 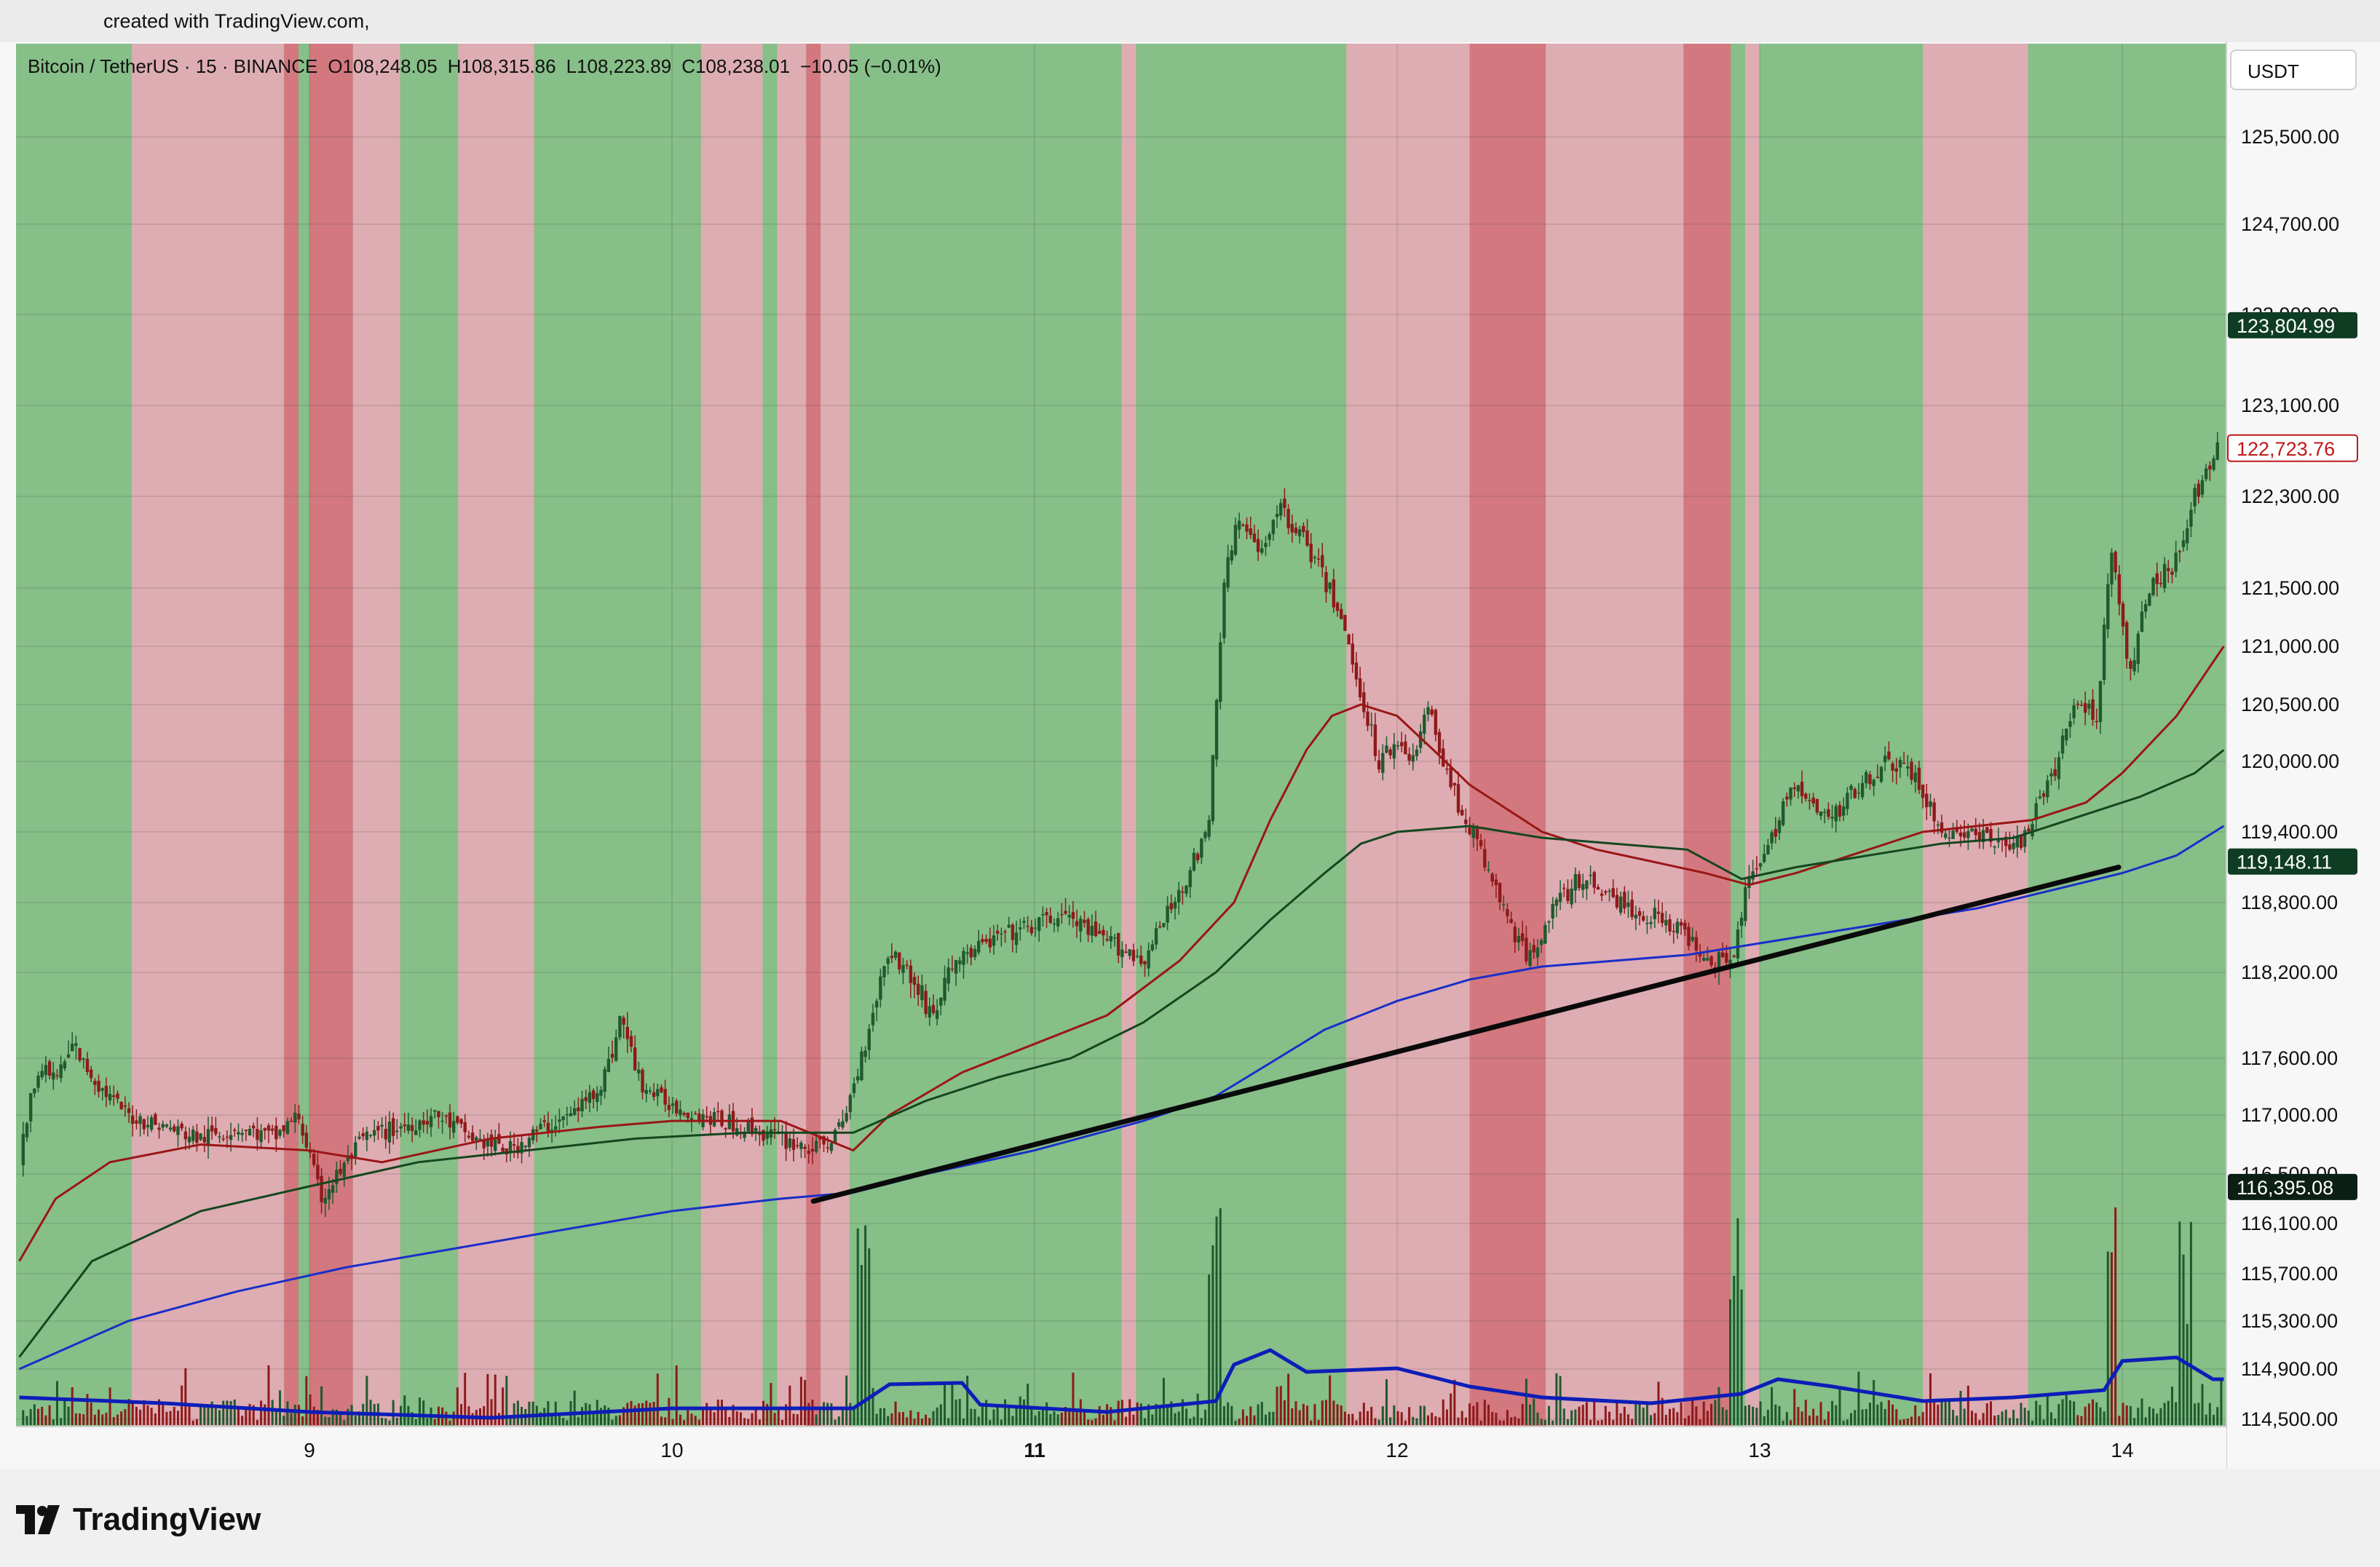 What do you see at coordinates (2289, 1419) in the screenshot?
I see `price-tick-label: 114,500.00` at bounding box center [2289, 1419].